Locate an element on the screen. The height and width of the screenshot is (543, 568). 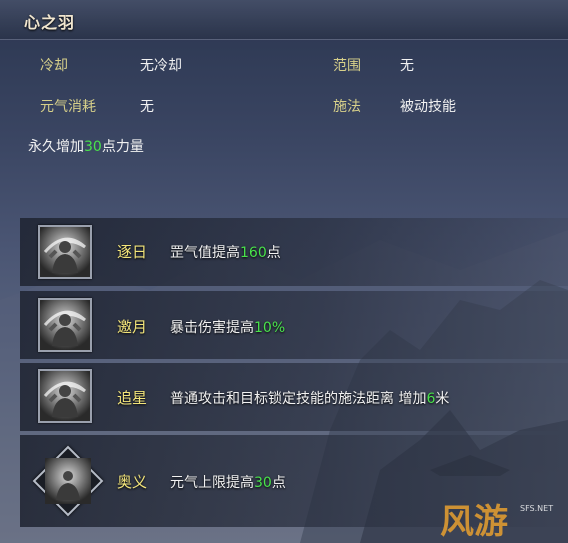
tier-effect-prefix: 罡气值提高 is located at coordinates (205, 253).